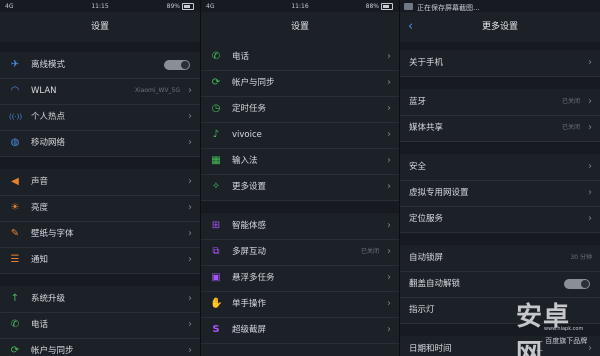  I want to click on settings-item-media-sharing: 媒体共享 已关闭 ›, so click(500, 128).